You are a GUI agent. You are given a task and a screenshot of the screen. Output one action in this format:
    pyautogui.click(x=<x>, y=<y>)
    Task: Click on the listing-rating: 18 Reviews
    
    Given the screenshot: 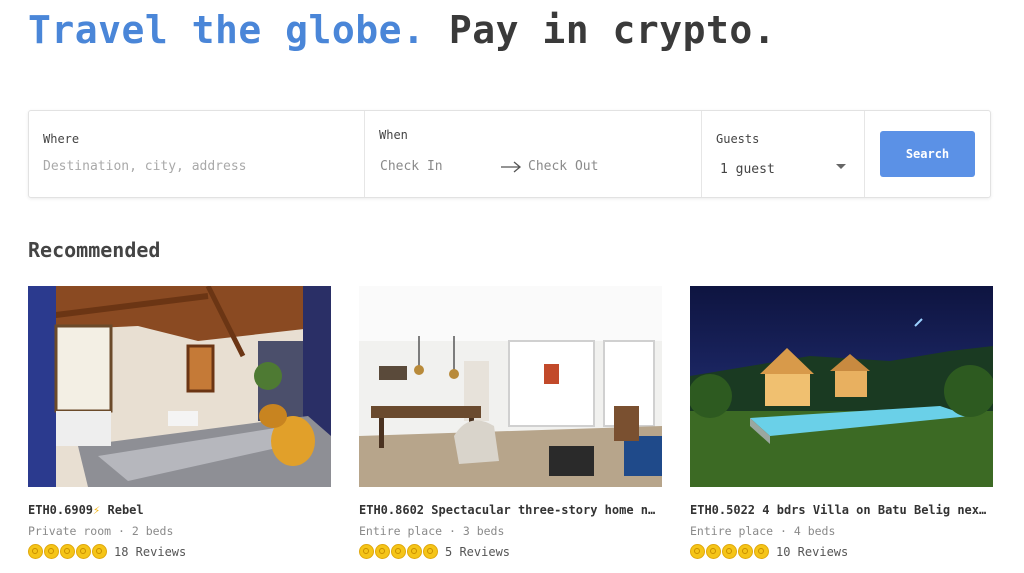 What is the action you would take?
    pyautogui.click(x=179, y=551)
    